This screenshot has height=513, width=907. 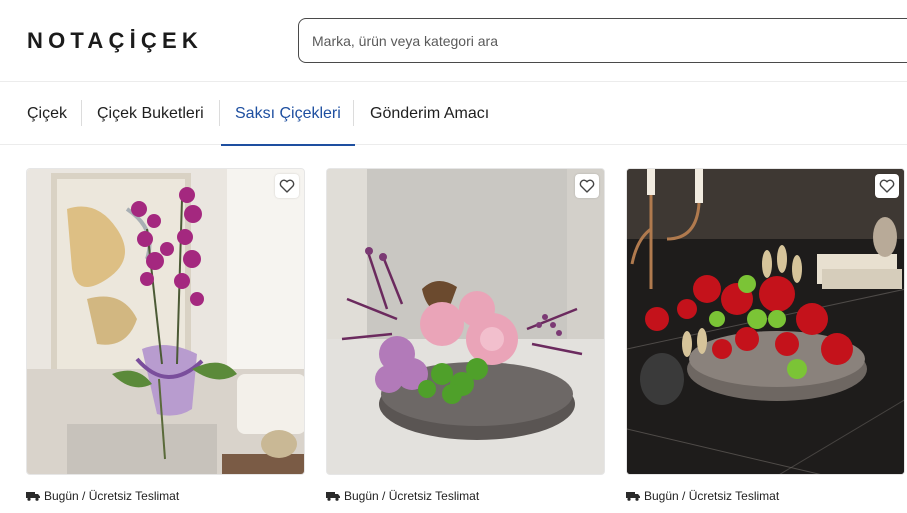 I want to click on tab-label: Saksı Çiçekleri, so click(x=288, y=113).